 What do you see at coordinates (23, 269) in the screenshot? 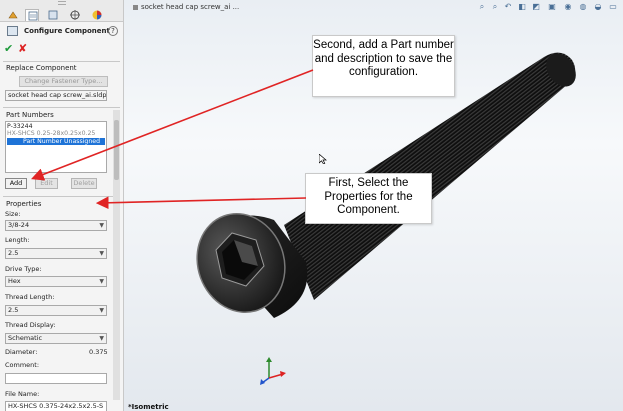
I see `drive-type-label: Drive Type:` at bounding box center [23, 269].